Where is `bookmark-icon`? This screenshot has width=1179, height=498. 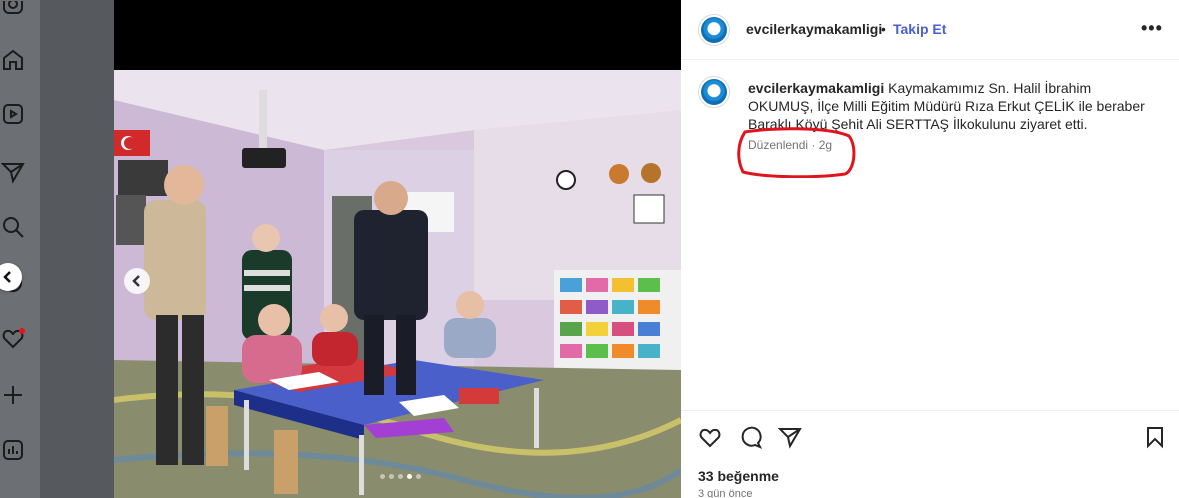
bookmark-icon is located at coordinates (1155, 438).